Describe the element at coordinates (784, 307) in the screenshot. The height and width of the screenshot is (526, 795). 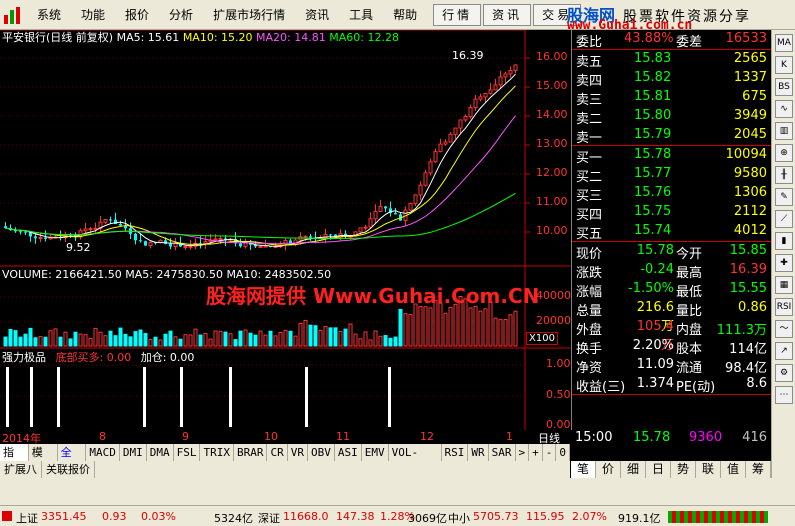
I see `rsi-icon: RSI` at that location.